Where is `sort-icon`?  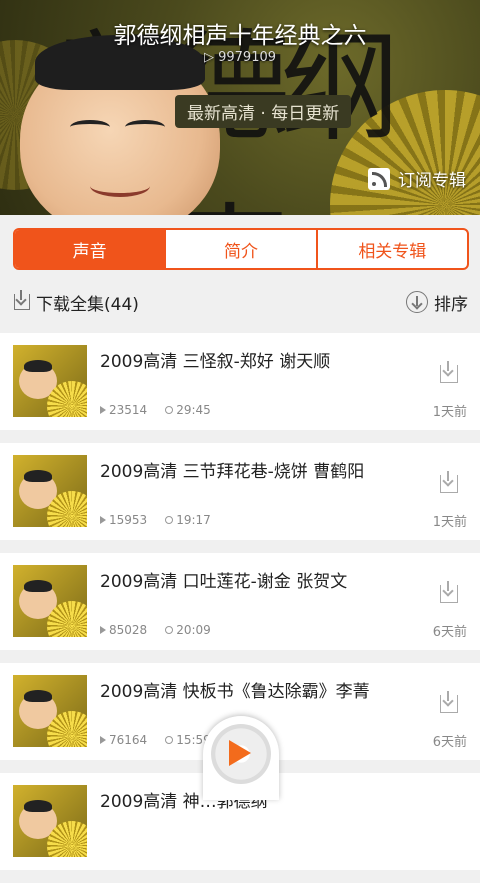 sort-icon is located at coordinates (417, 302).